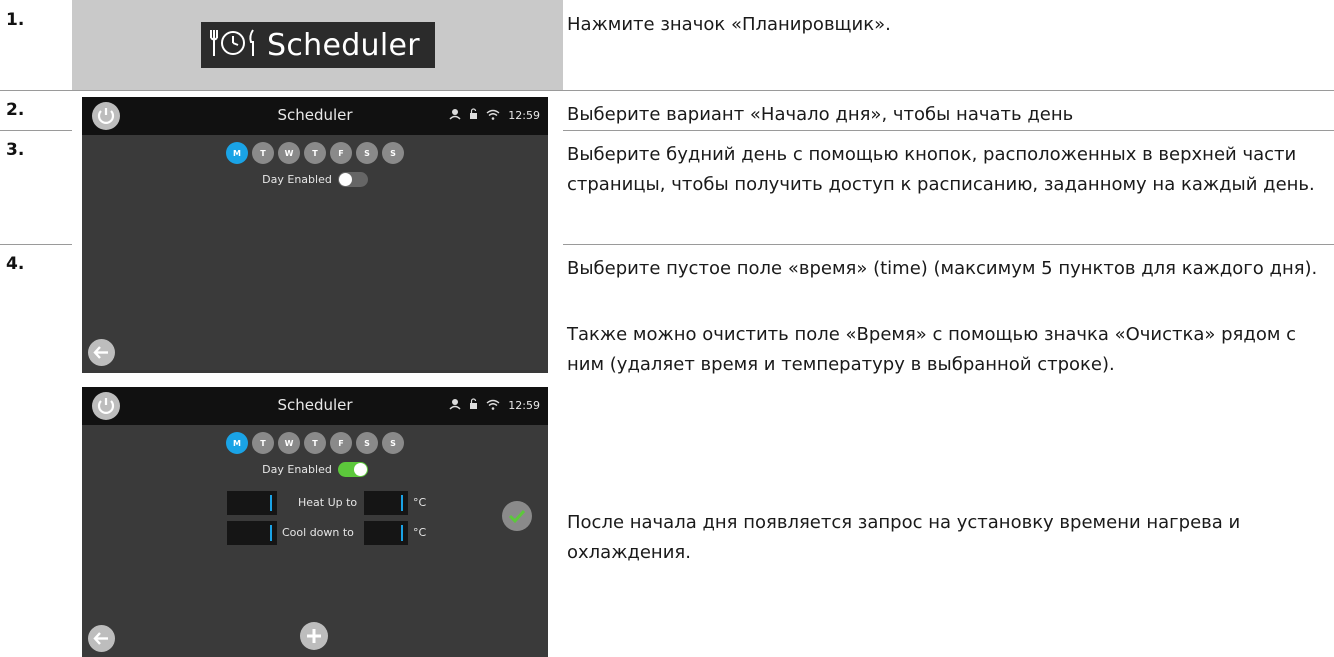  What do you see at coordinates (386, 503) in the screenshot?
I see `heat-temp-field` at bounding box center [386, 503].